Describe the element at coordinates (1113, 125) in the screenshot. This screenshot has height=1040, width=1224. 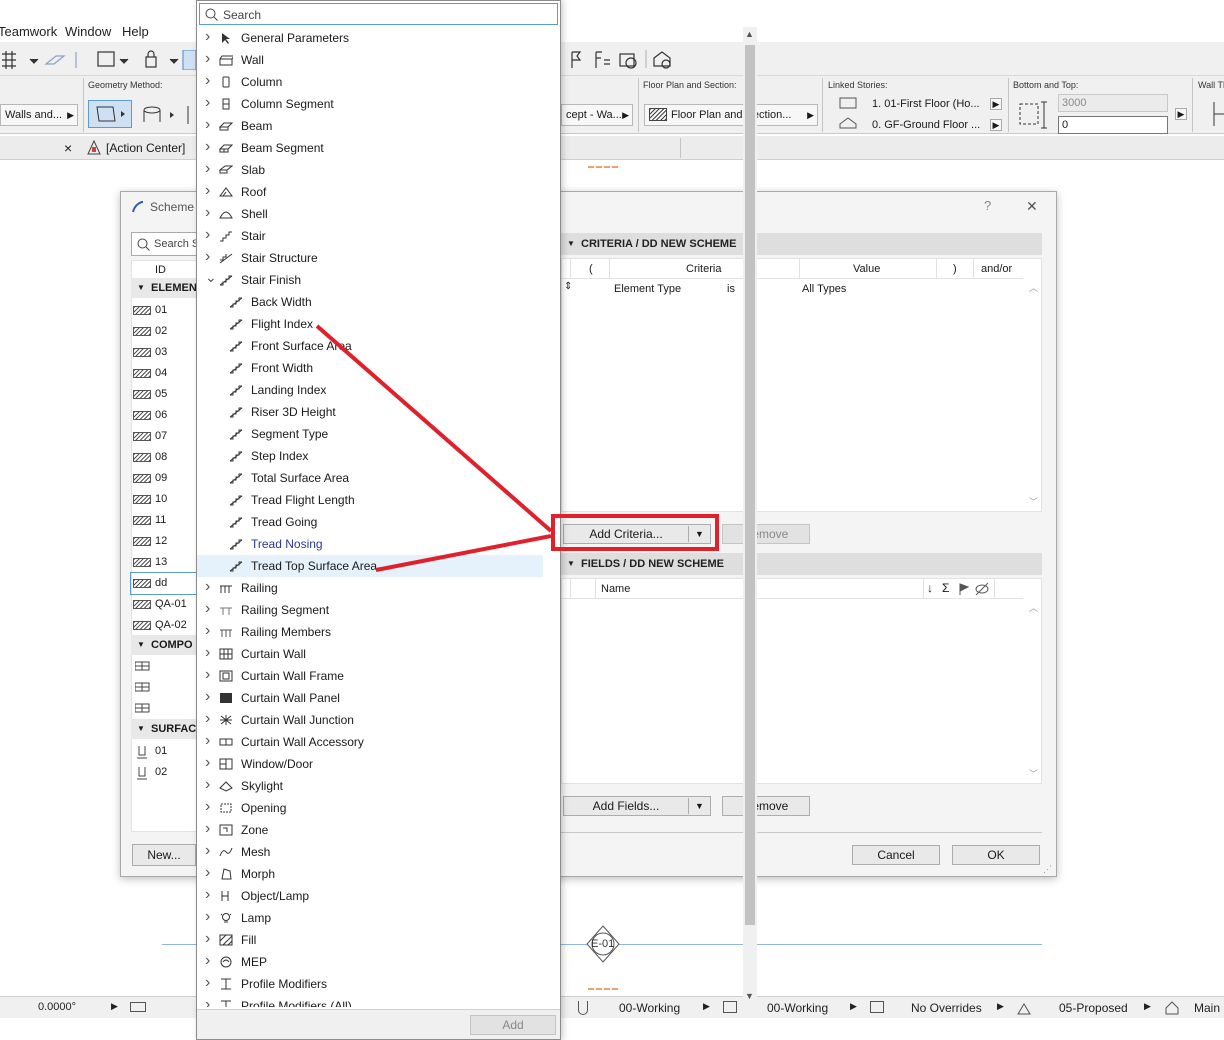
I see `bottom-height-field: 0` at that location.